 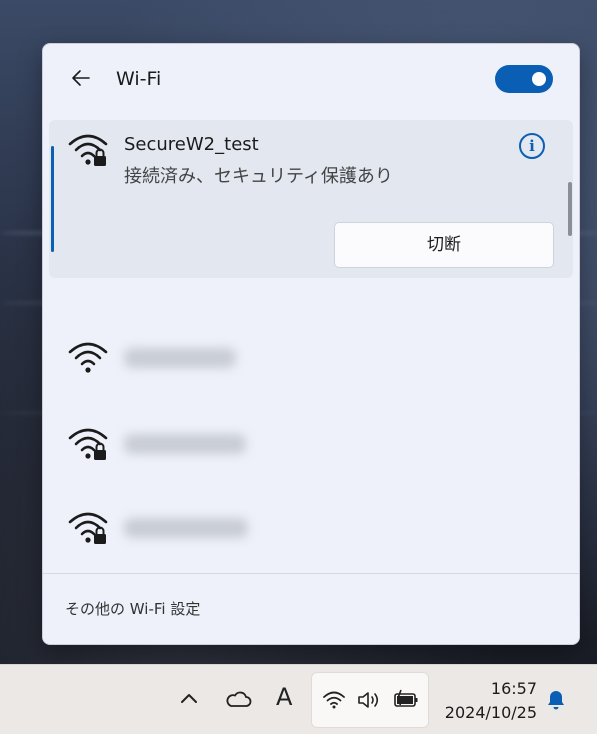 What do you see at coordinates (570, 209) in the screenshot?
I see `scrollbar` at bounding box center [570, 209].